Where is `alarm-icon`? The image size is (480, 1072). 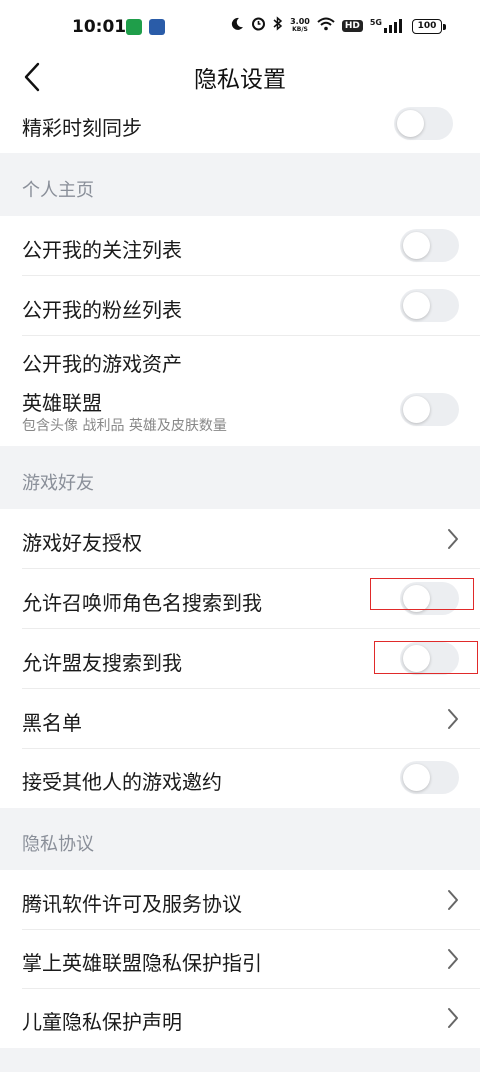 alarm-icon is located at coordinates (258, 26).